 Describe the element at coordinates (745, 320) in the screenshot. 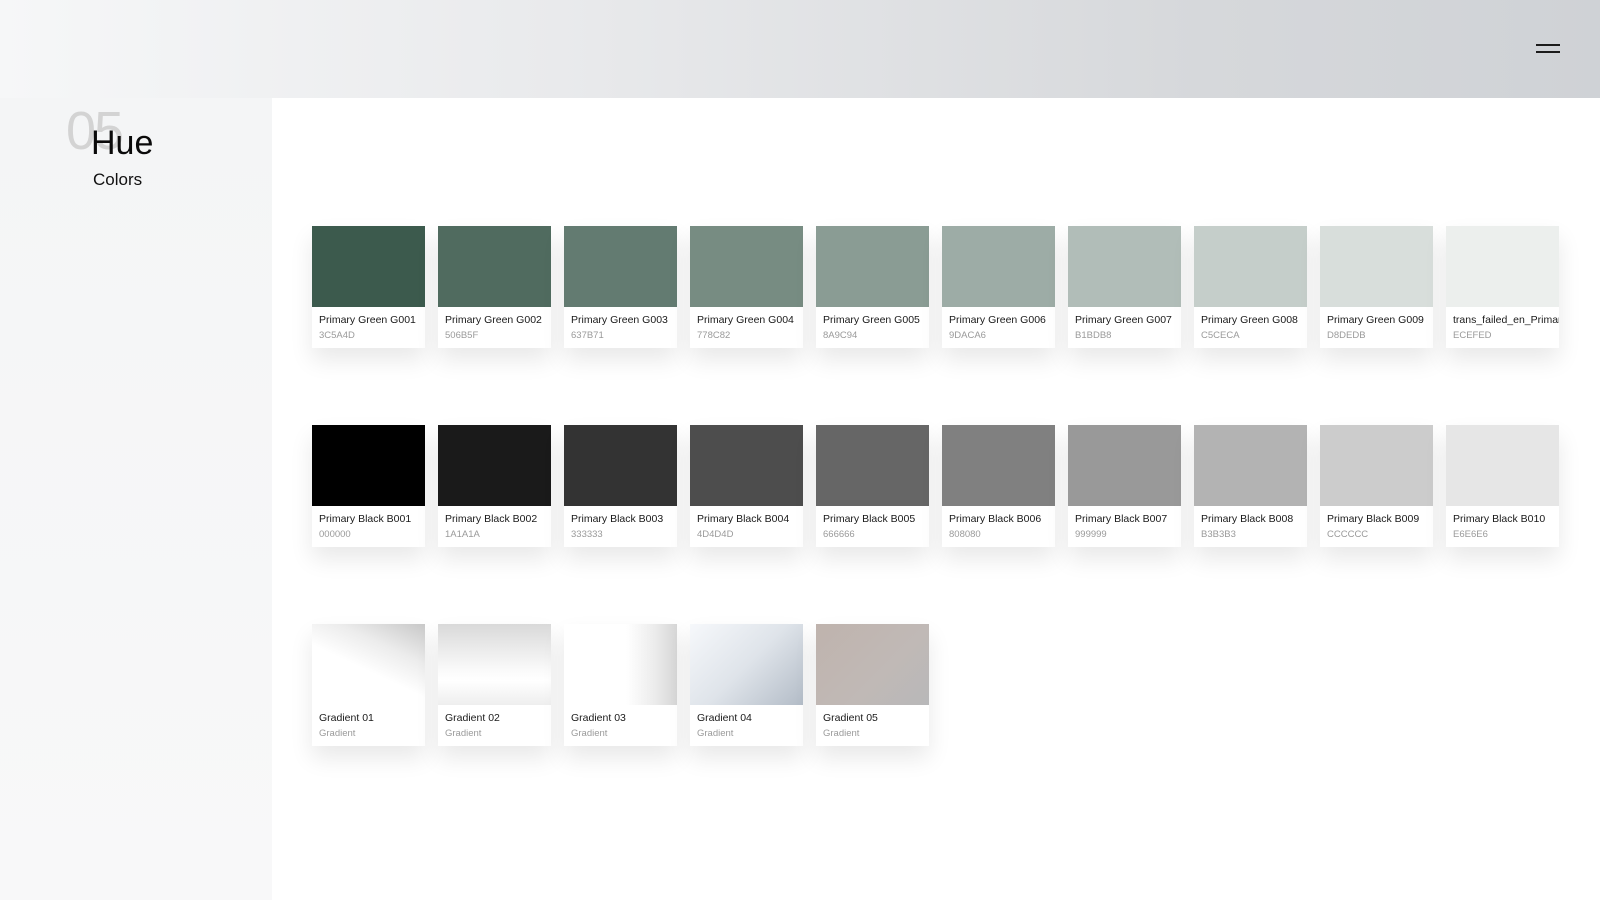

I see `color-name: Primary Green G004` at that location.